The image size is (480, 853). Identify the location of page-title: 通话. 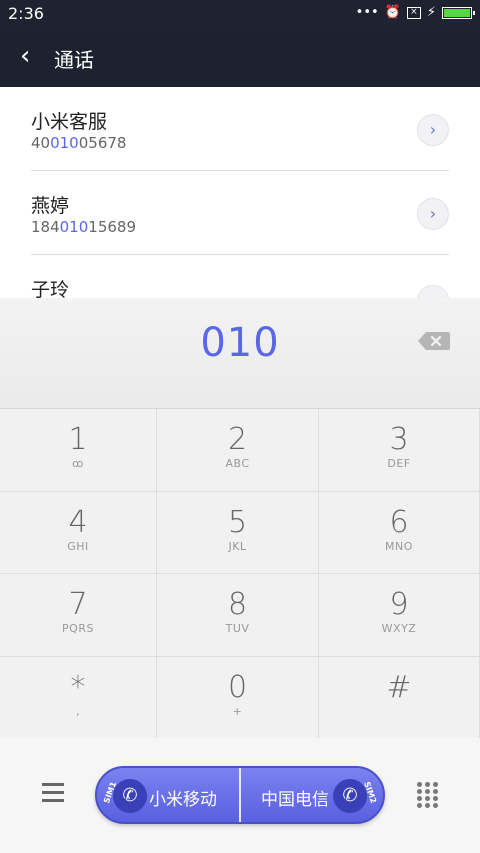
(74, 60).